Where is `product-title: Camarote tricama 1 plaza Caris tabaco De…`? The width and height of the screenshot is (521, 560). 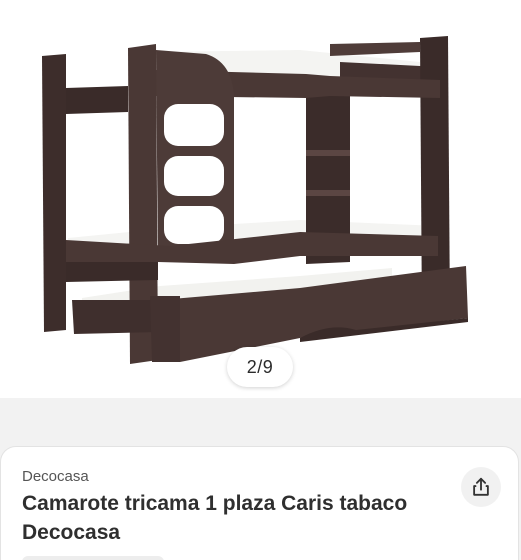 product-title: Camarote tricama 1 plaza Caris tabaco De… is located at coordinates (215, 518).